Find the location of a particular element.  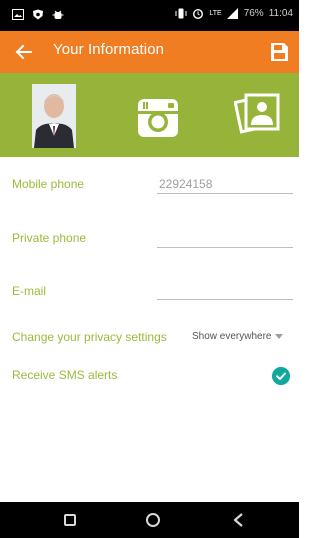

network-label: LTE is located at coordinates (215, 13).